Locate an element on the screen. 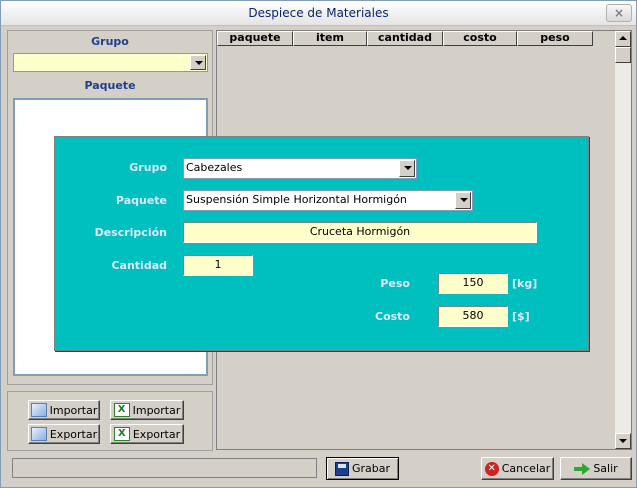 The width and height of the screenshot is (637, 488). cancel-button: ✕ Cancelar is located at coordinates (517, 468).